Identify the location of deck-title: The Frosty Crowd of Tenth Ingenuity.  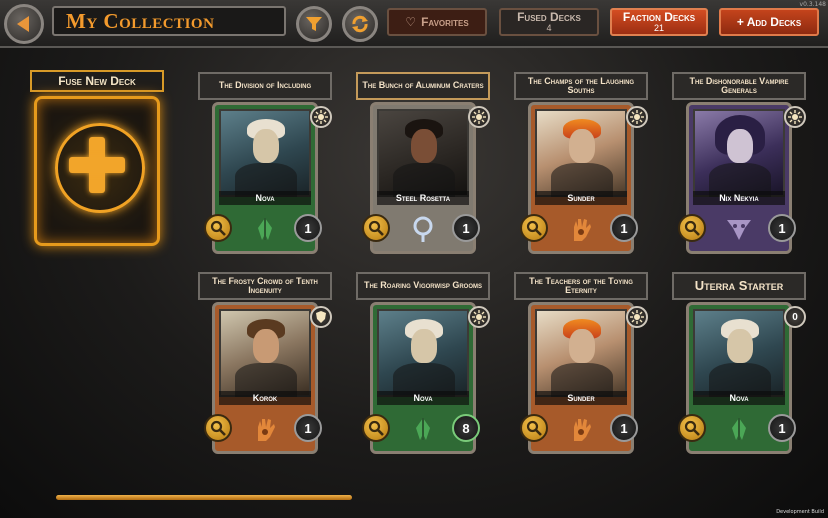
(265, 286).